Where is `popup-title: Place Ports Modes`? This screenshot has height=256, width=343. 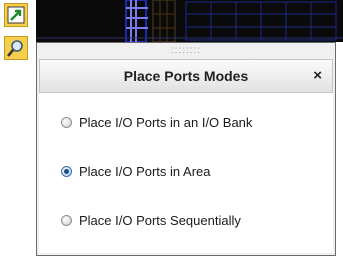 popup-title: Place Ports Modes is located at coordinates (186, 76).